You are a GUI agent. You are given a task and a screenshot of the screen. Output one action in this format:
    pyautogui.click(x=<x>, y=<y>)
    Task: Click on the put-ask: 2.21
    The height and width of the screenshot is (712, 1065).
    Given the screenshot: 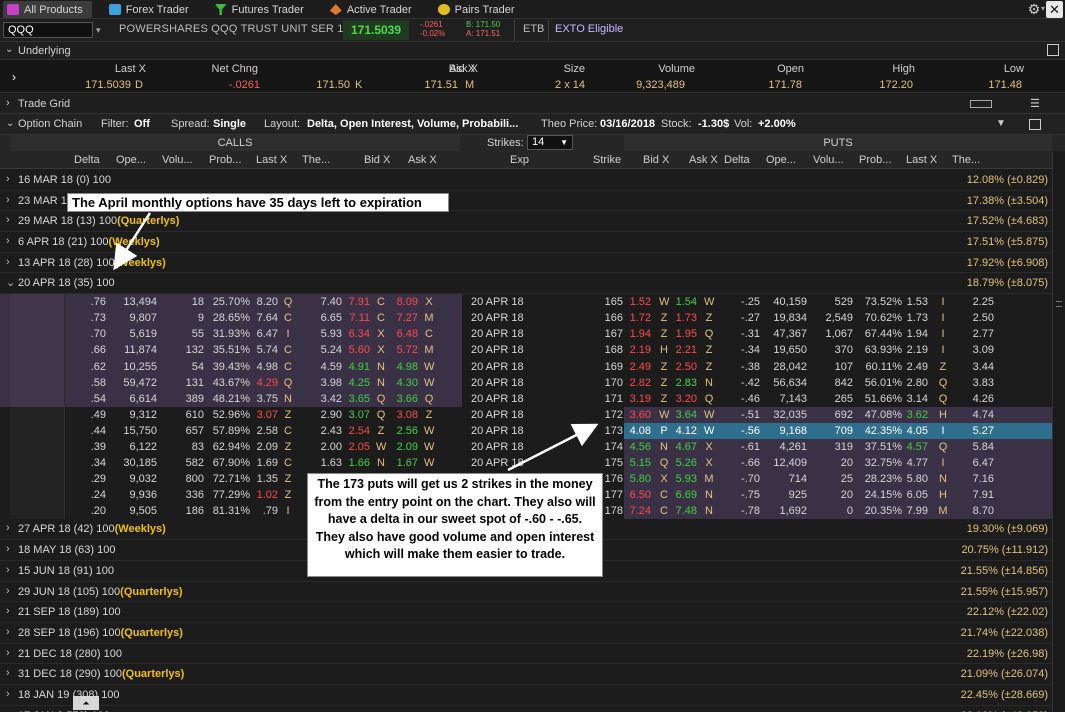 What is the action you would take?
    pyautogui.click(x=685, y=350)
    